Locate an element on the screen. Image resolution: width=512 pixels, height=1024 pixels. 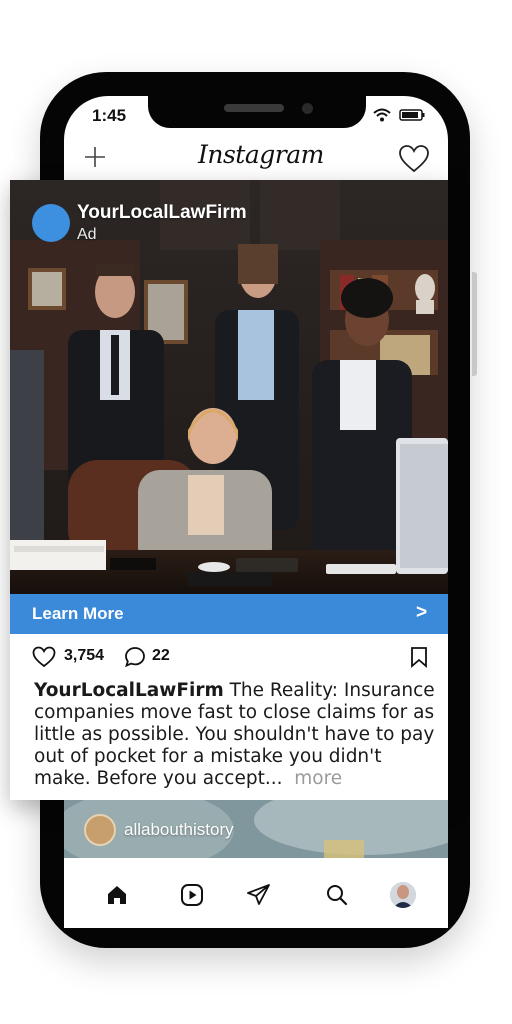
status-time: 1:45 is located at coordinates (109, 115).